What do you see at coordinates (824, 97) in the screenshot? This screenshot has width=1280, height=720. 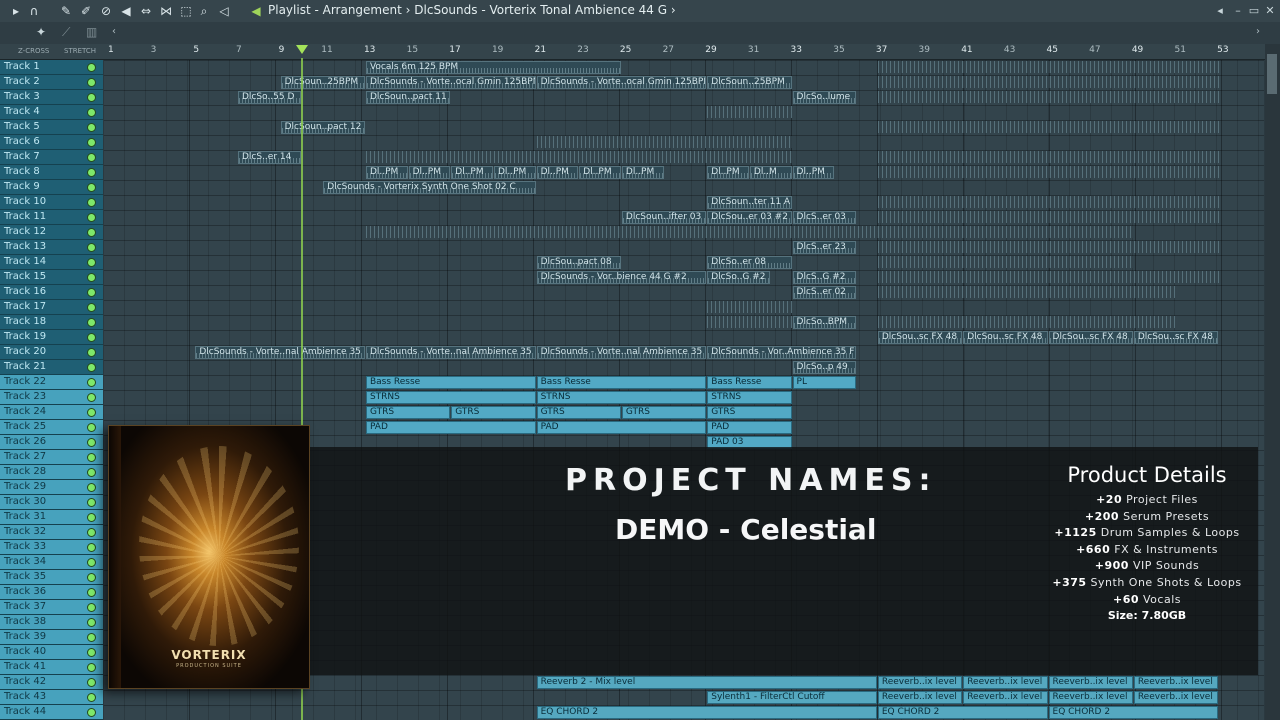 I see `audio-clip: DlcSo..lume` at bounding box center [824, 97].